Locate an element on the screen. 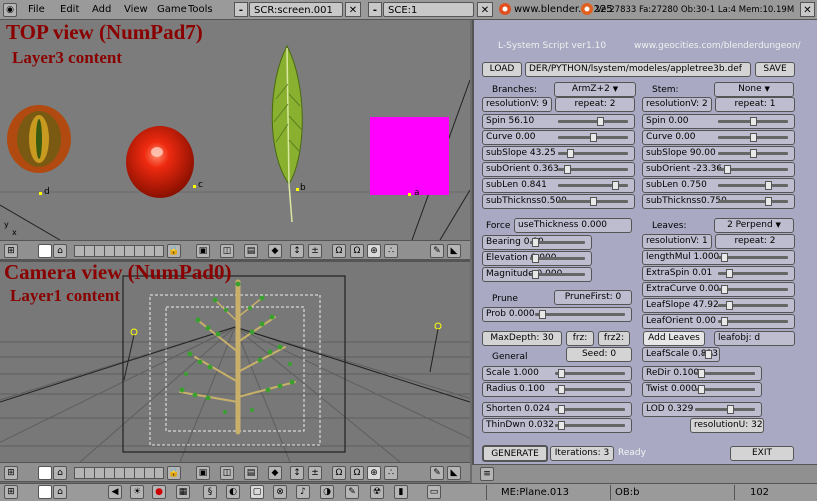  radiosity-buttons-icon: ☢ is located at coordinates (377, 492).